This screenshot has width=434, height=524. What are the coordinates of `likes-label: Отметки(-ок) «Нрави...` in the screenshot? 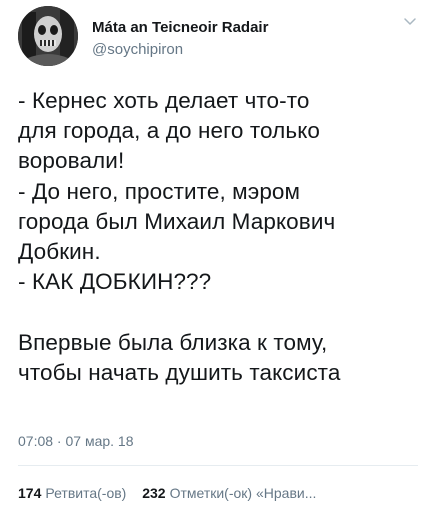 It's located at (243, 493).